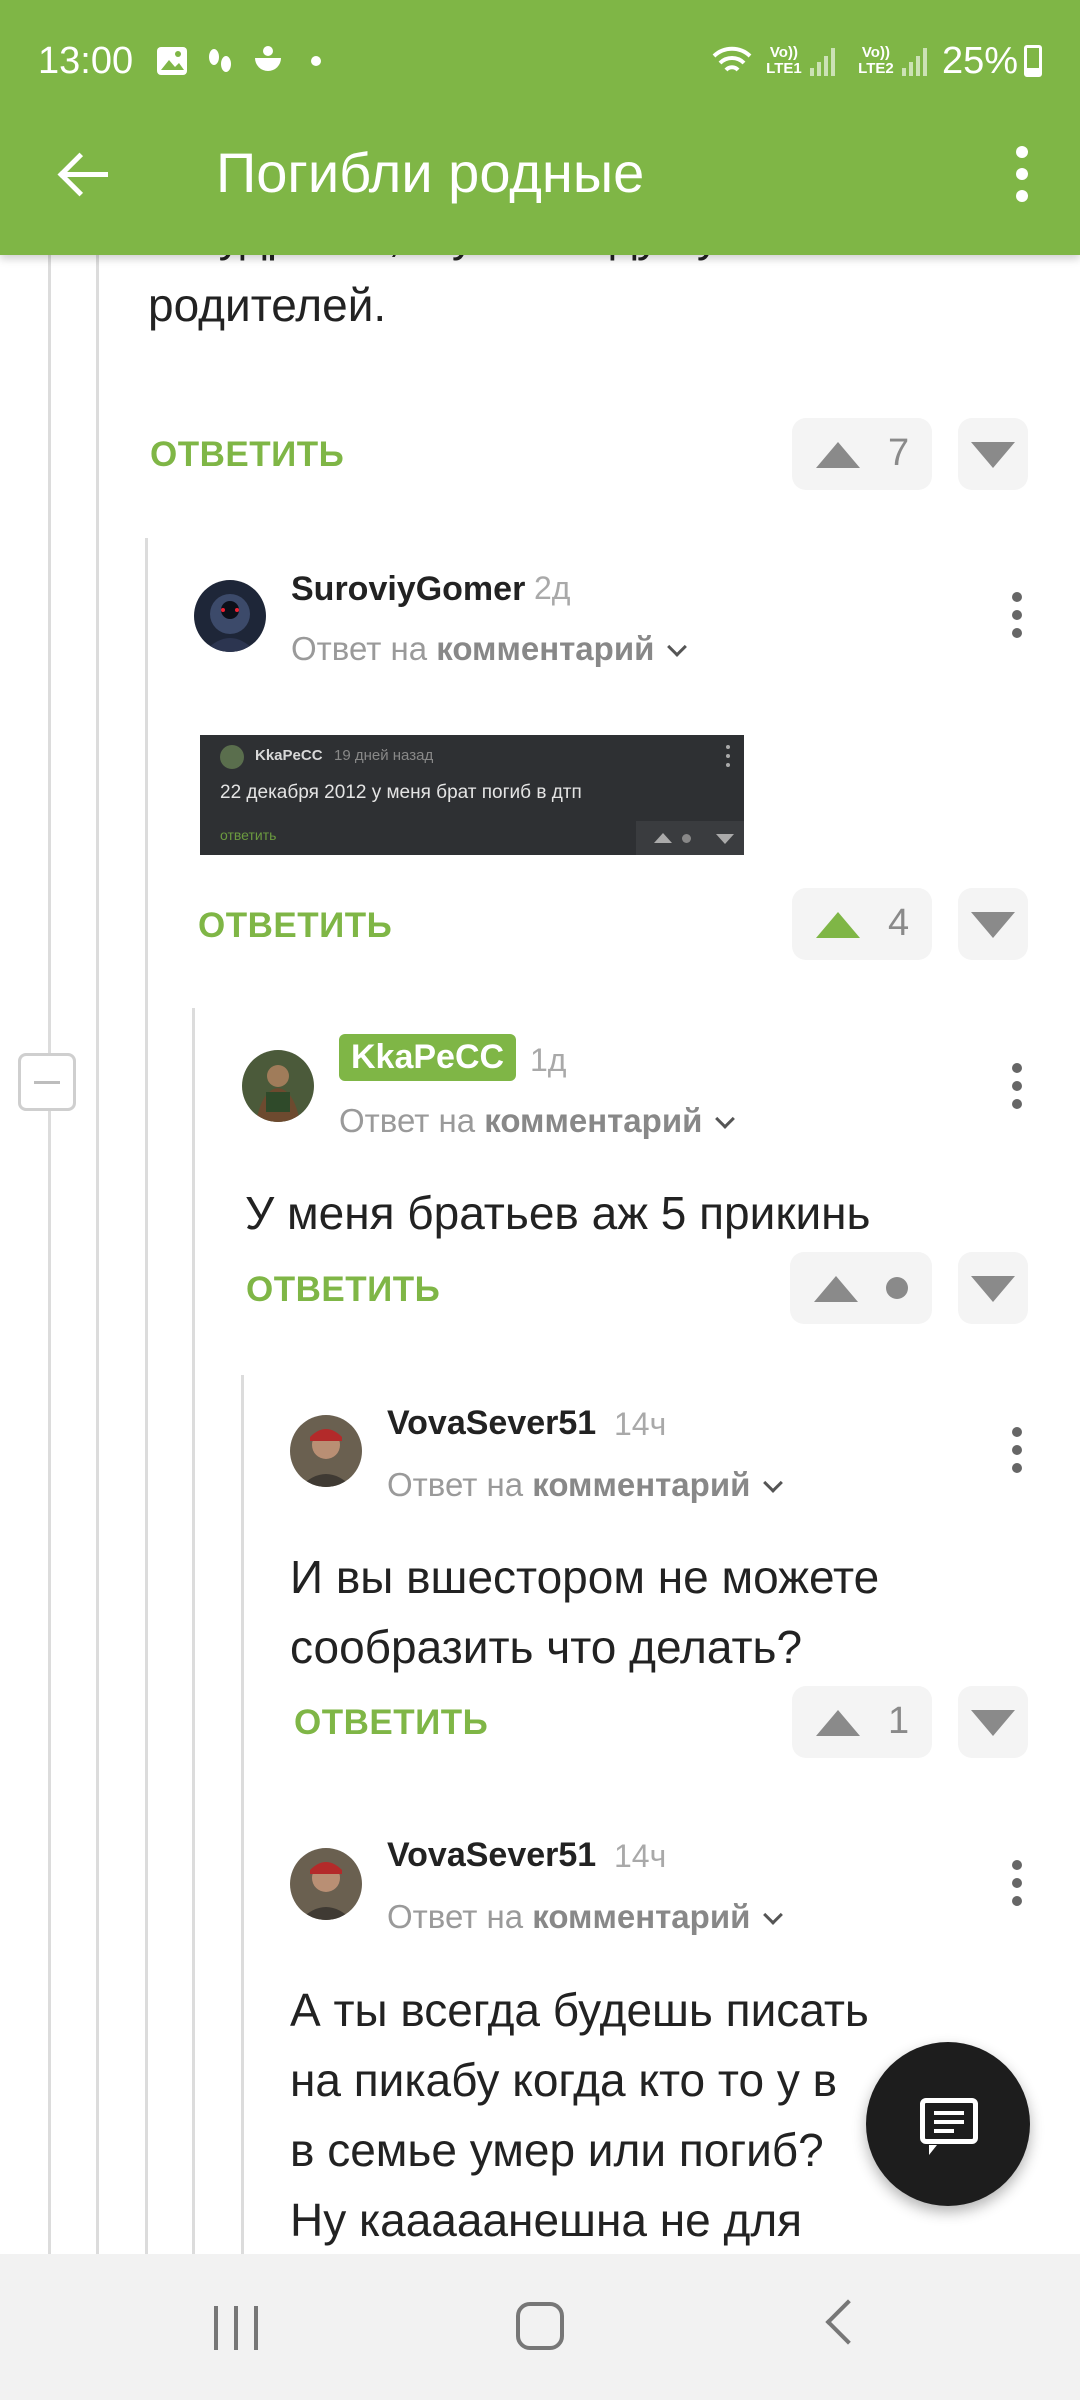  What do you see at coordinates (316, 61) in the screenshot?
I see `more-notifications-icon` at bounding box center [316, 61].